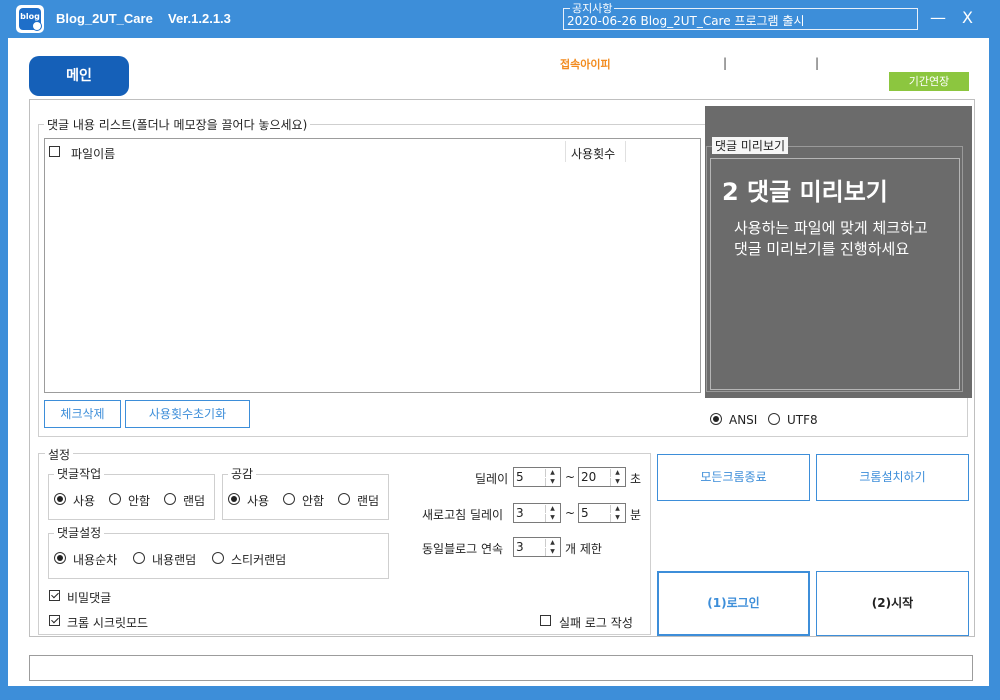 The image size is (1000, 700). Describe the element at coordinates (258, 501) in the screenshot. I see `like-use-label: 사용` at that location.